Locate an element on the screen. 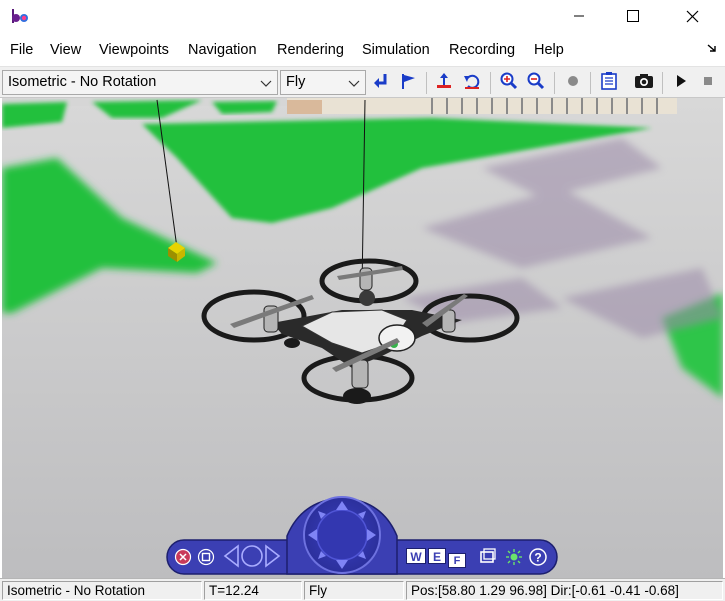 This screenshot has height=601, width=725. help-icon: ? is located at coordinates (538, 559).